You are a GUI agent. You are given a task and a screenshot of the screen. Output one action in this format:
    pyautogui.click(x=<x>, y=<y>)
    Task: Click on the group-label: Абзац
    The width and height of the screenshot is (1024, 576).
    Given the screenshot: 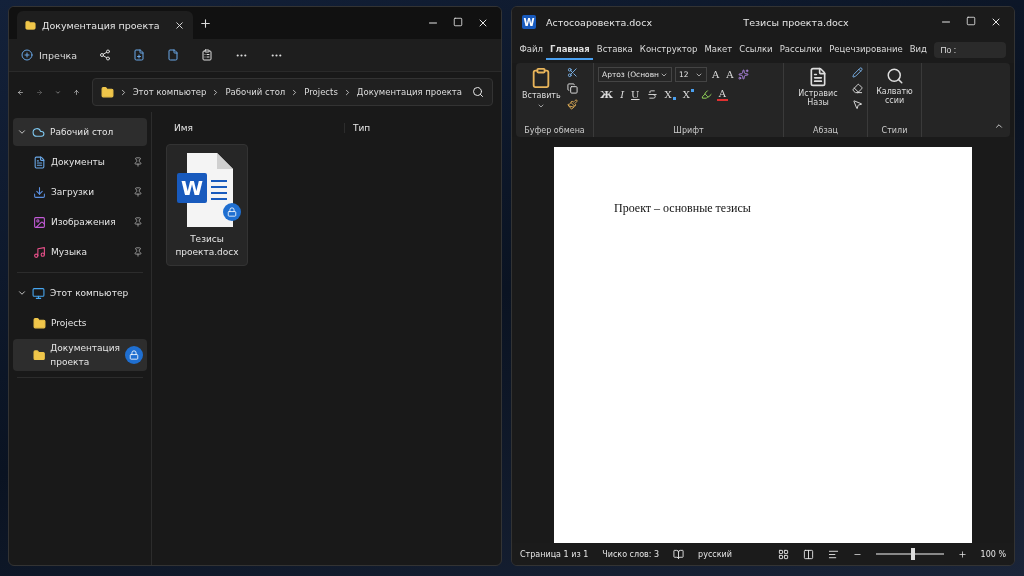 What is the action you would take?
    pyautogui.click(x=825, y=130)
    